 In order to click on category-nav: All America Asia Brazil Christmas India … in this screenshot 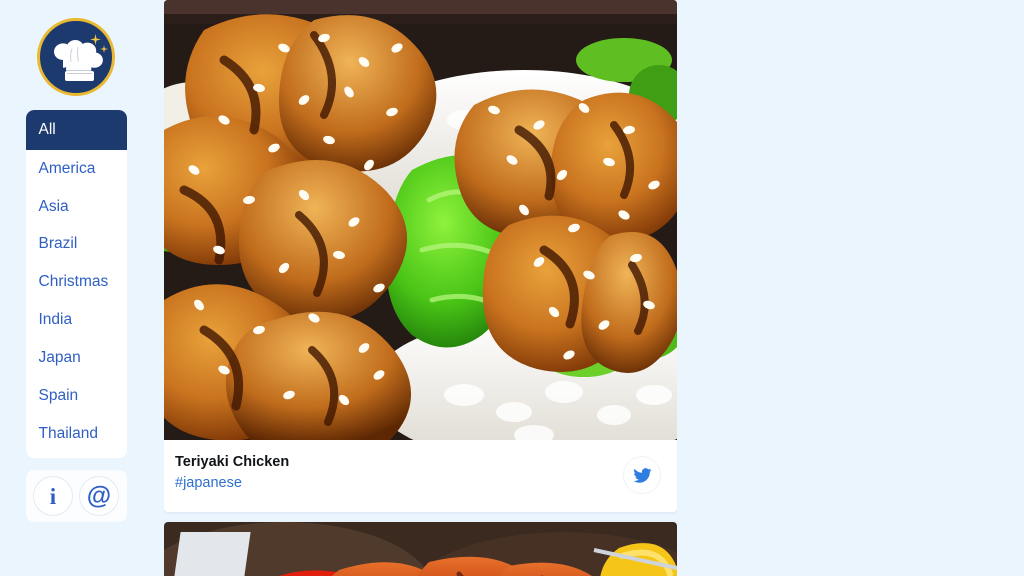, I will do `click(76, 284)`.